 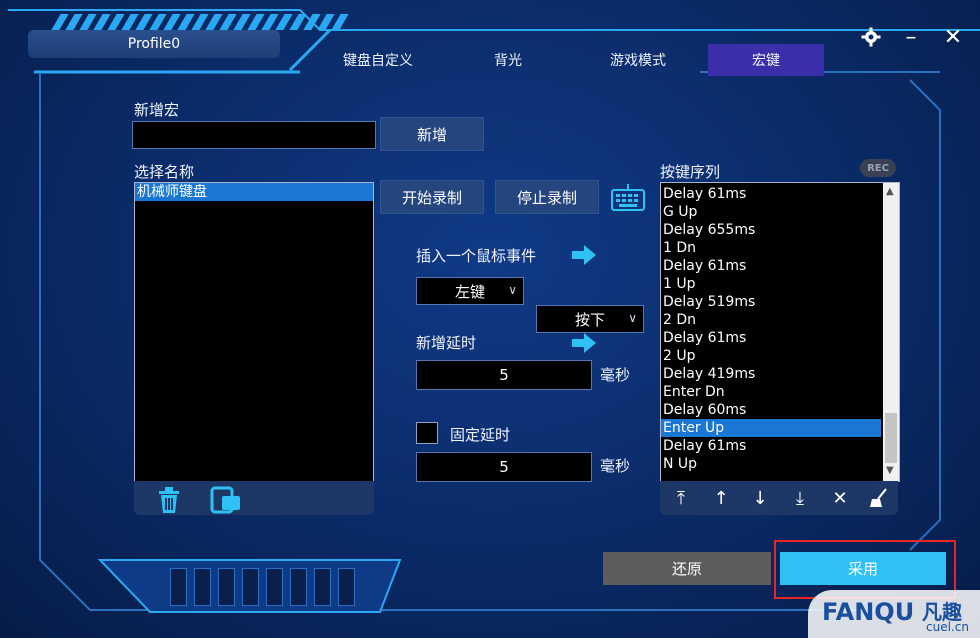 What do you see at coordinates (771, 374) in the screenshot?
I see `sequence-item: Delay 419ms` at bounding box center [771, 374].